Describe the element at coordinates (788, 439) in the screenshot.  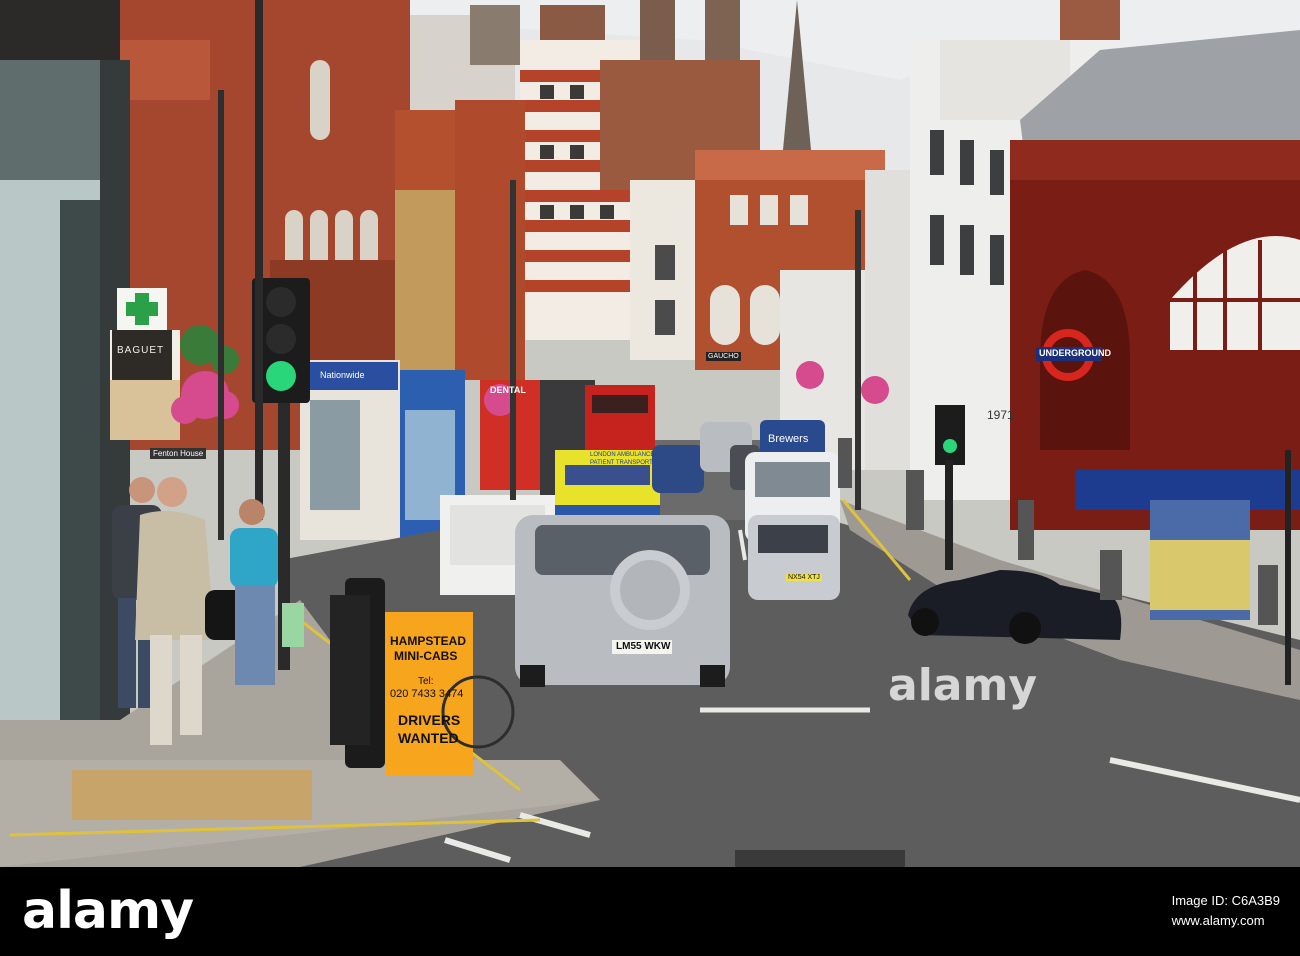
I see `brewers-sign: Brewers` at that location.